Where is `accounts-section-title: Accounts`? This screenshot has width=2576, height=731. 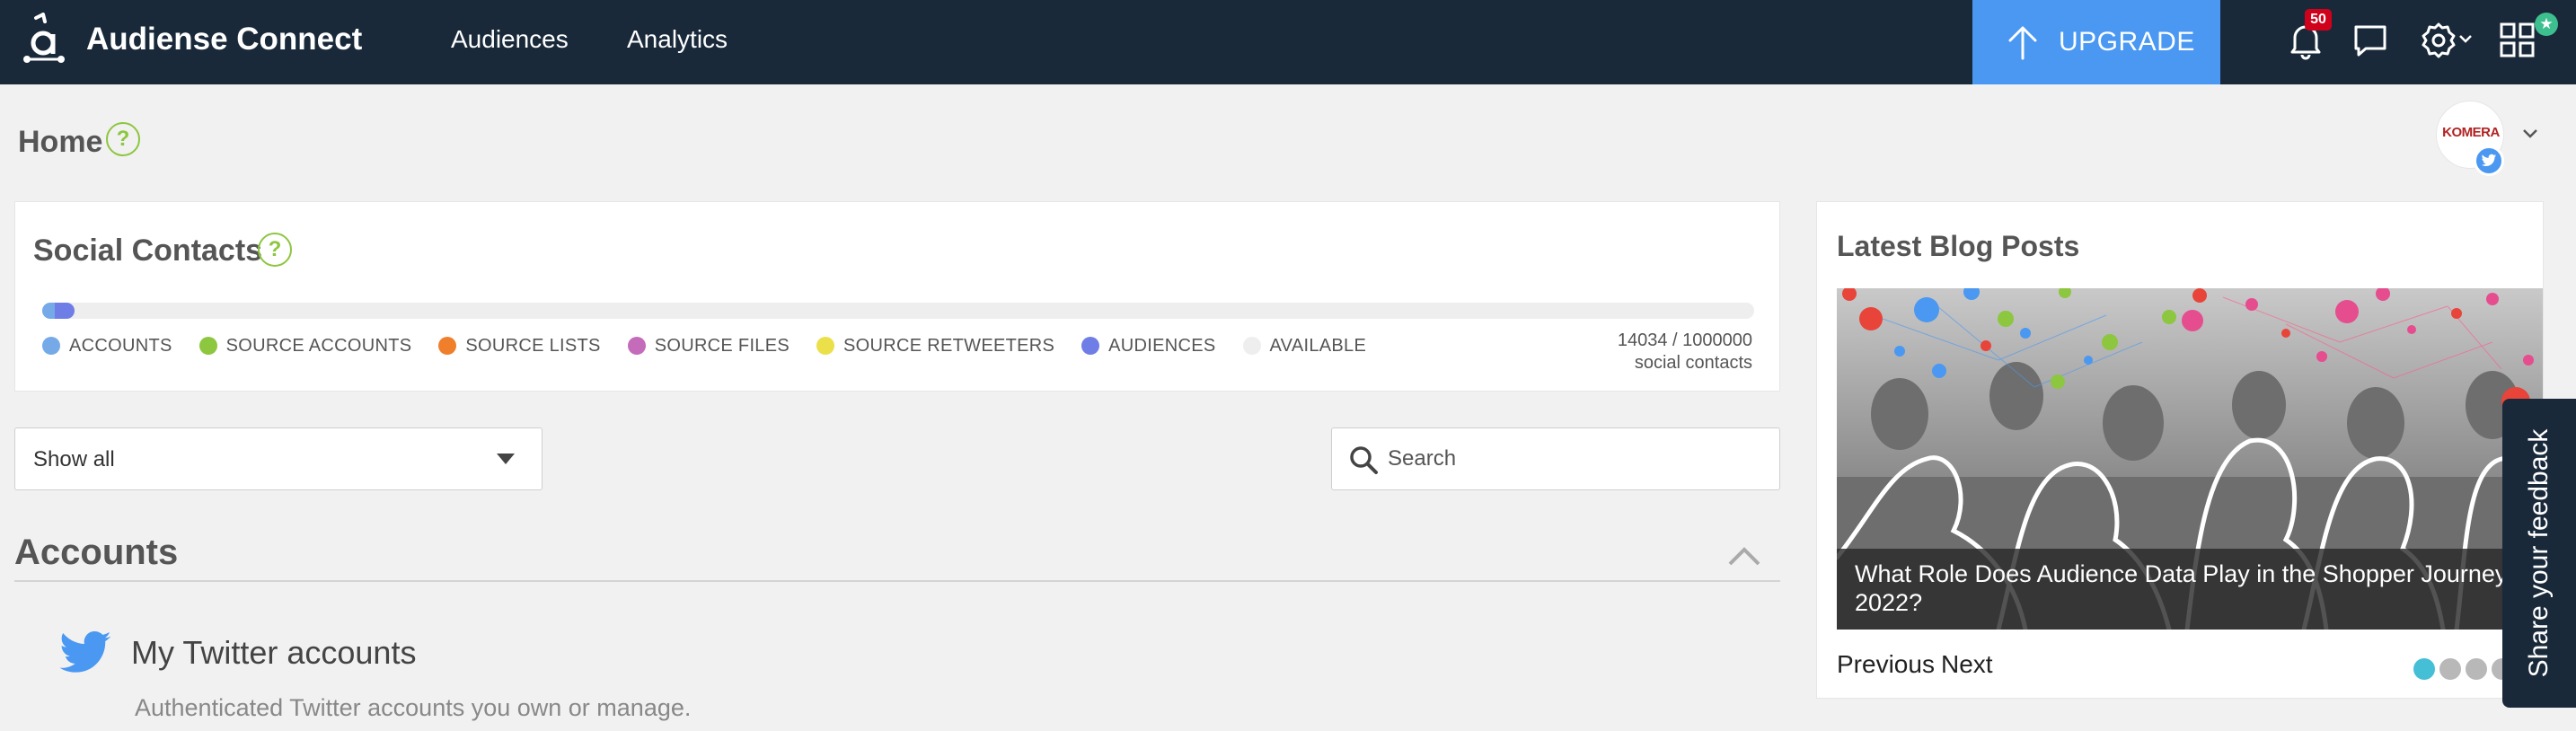
accounts-section-title: Accounts is located at coordinates (96, 552).